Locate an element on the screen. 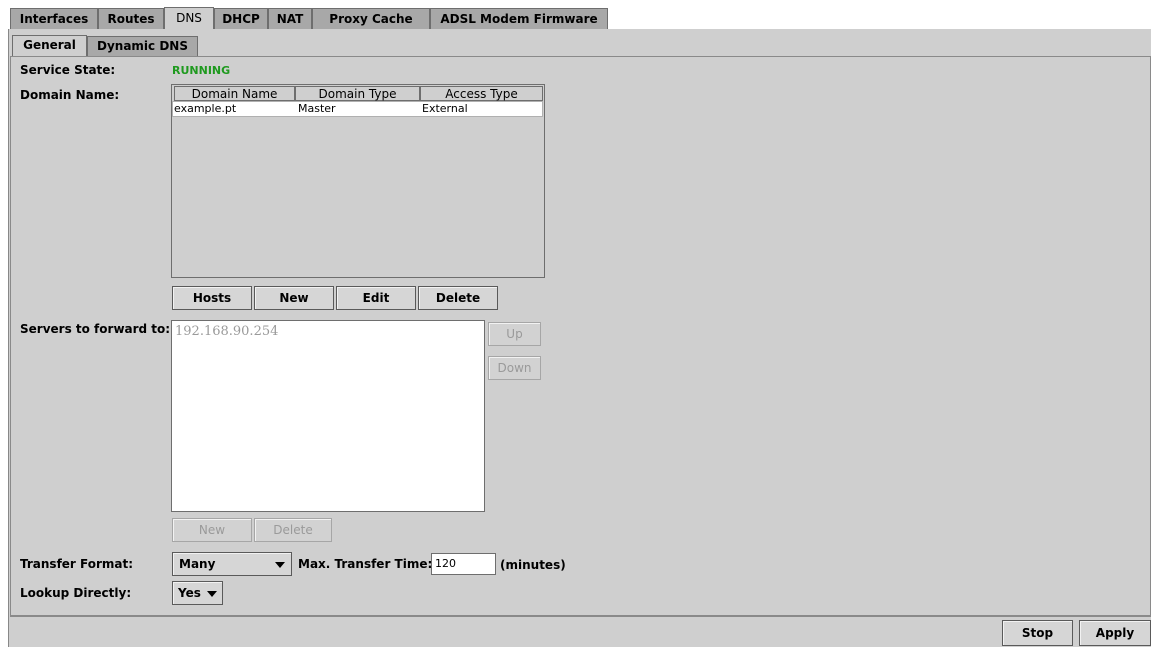 The height and width of the screenshot is (647, 1151). forward-servers-label: Servers to forward to: is located at coordinates (95, 329).